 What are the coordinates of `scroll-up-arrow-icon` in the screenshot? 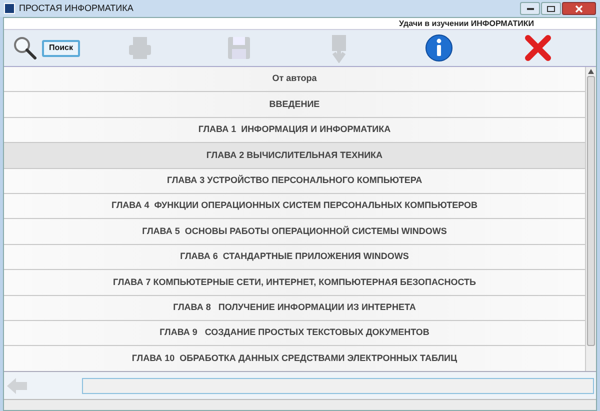 It's located at (591, 71).